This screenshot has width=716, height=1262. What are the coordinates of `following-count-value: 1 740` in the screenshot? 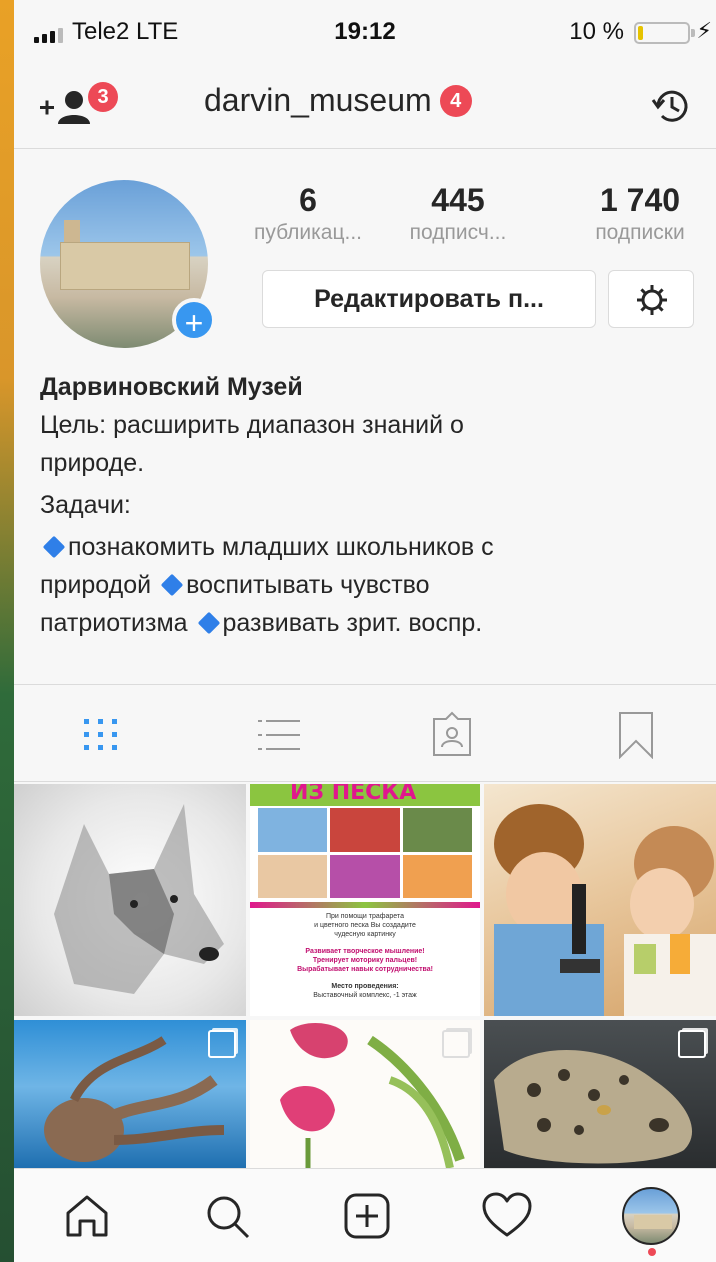 It's located at (640, 200).